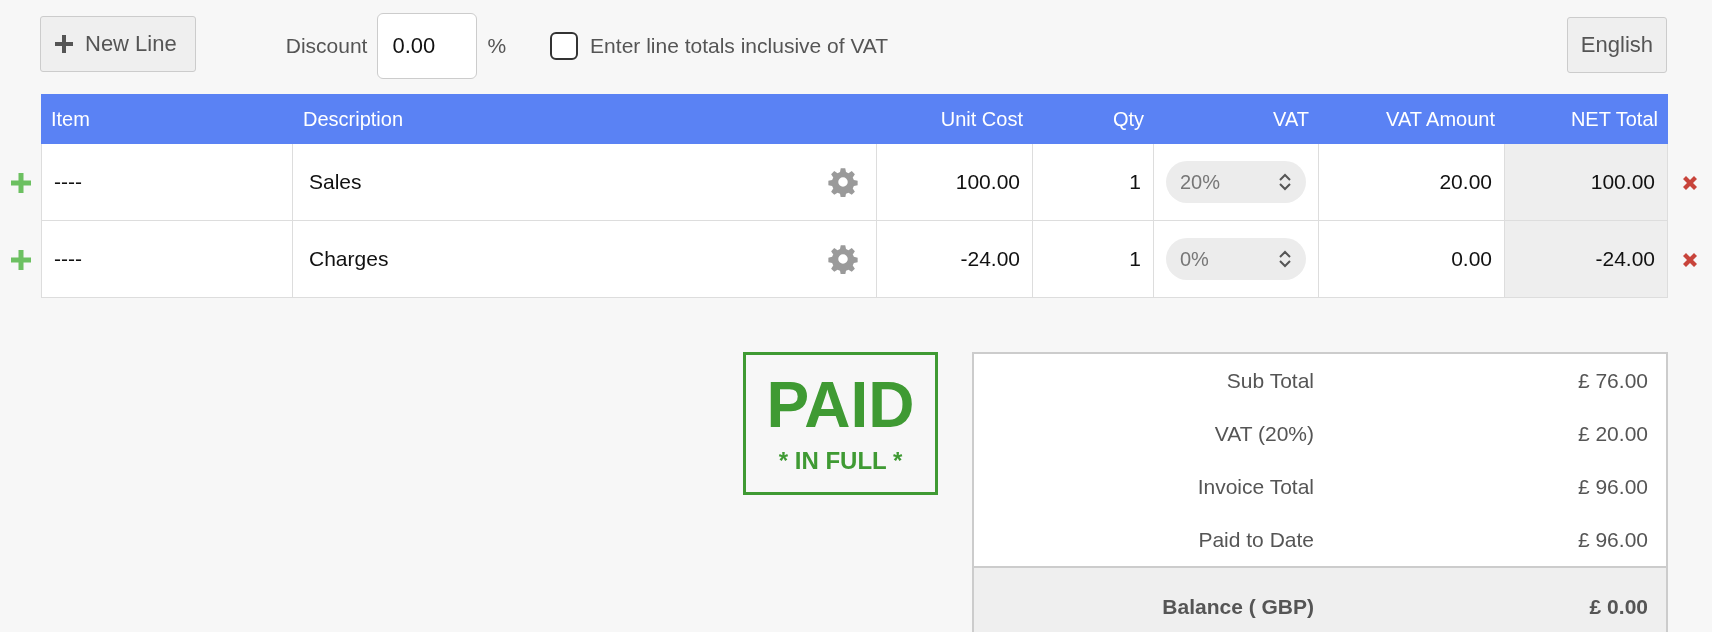 The width and height of the screenshot is (1712, 632). Describe the element at coordinates (1093, 119) in the screenshot. I see `column-header: Qty` at that location.